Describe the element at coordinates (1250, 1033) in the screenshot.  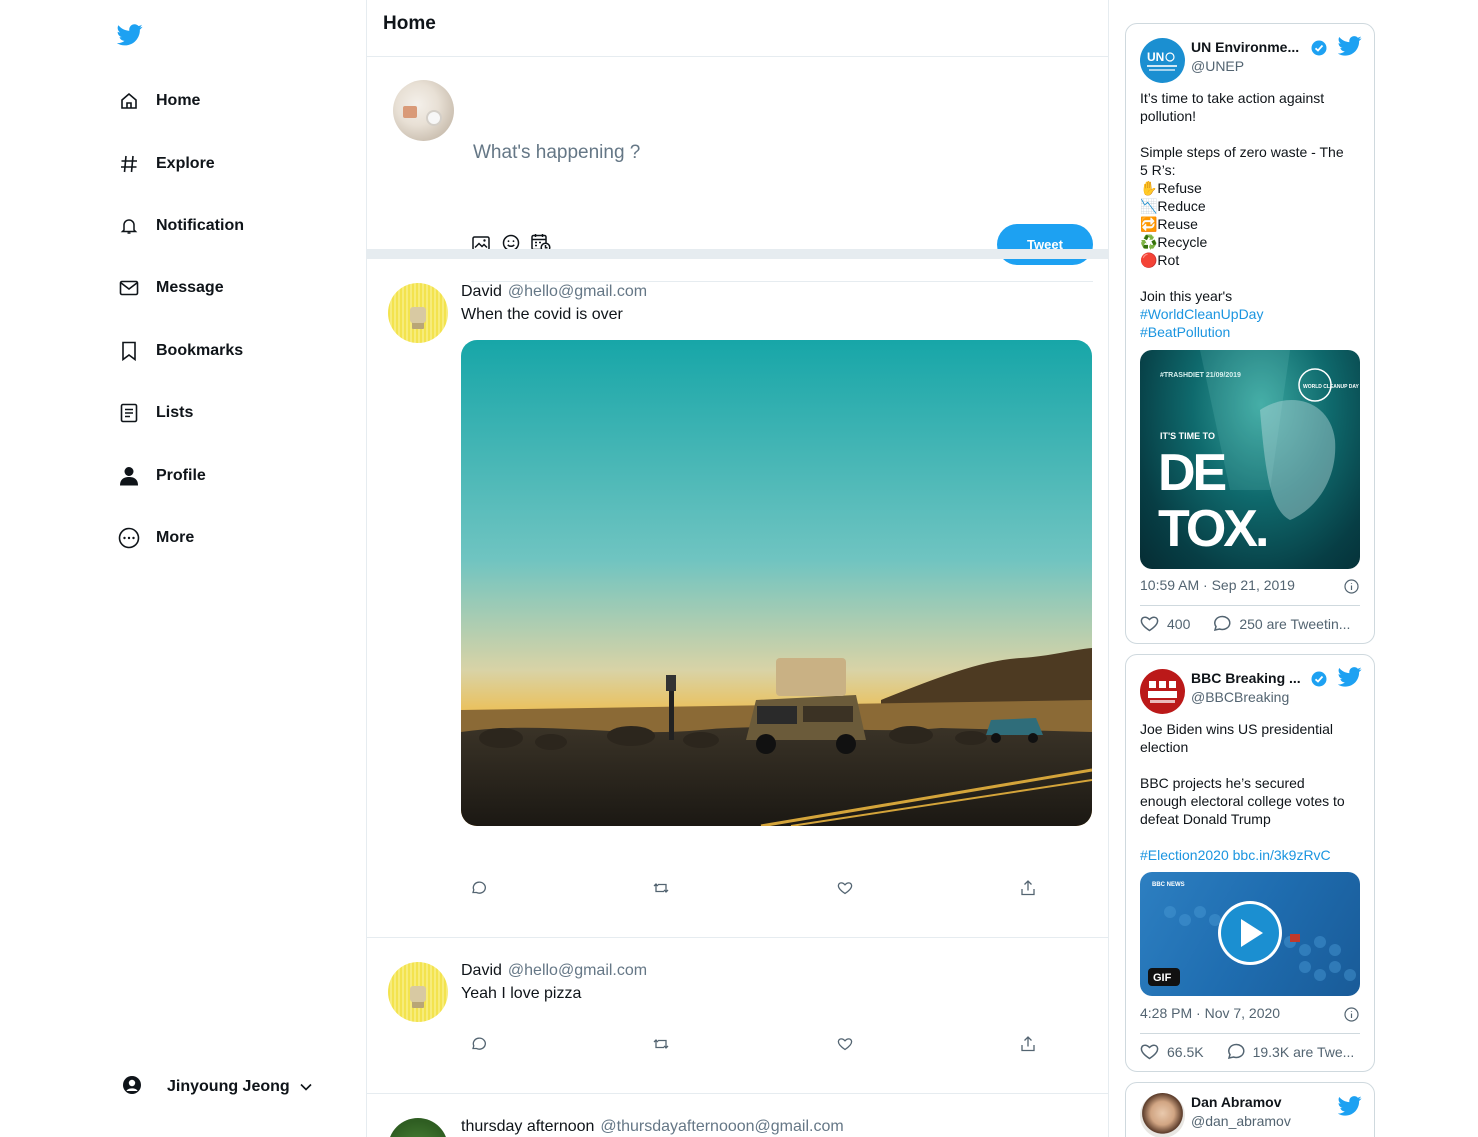
I see `embed-divider` at that location.